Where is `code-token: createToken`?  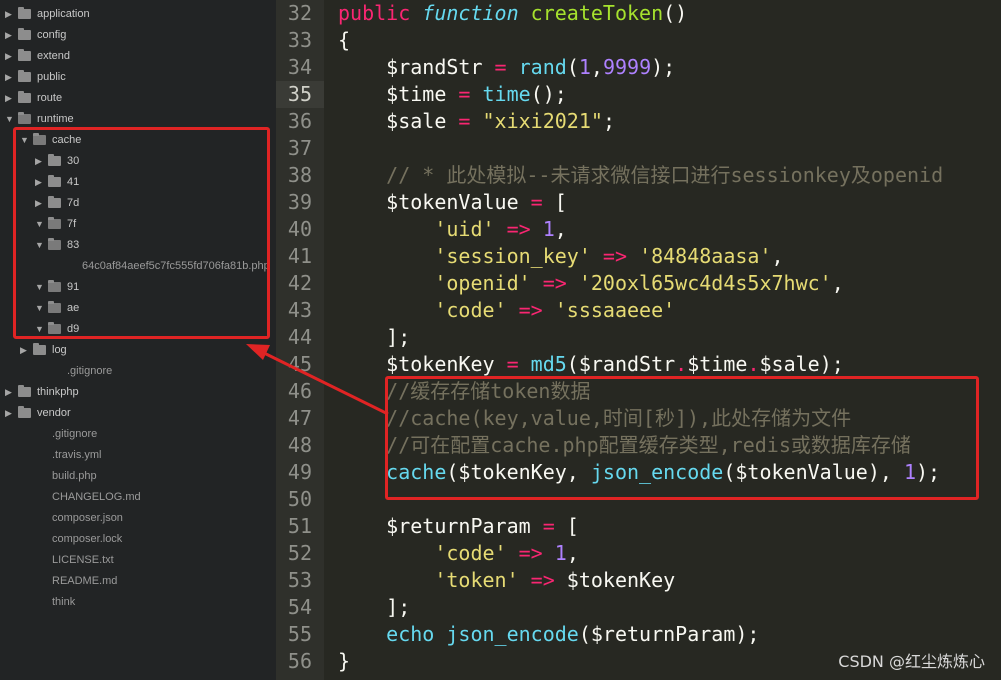 code-token: createToken is located at coordinates (597, 13).